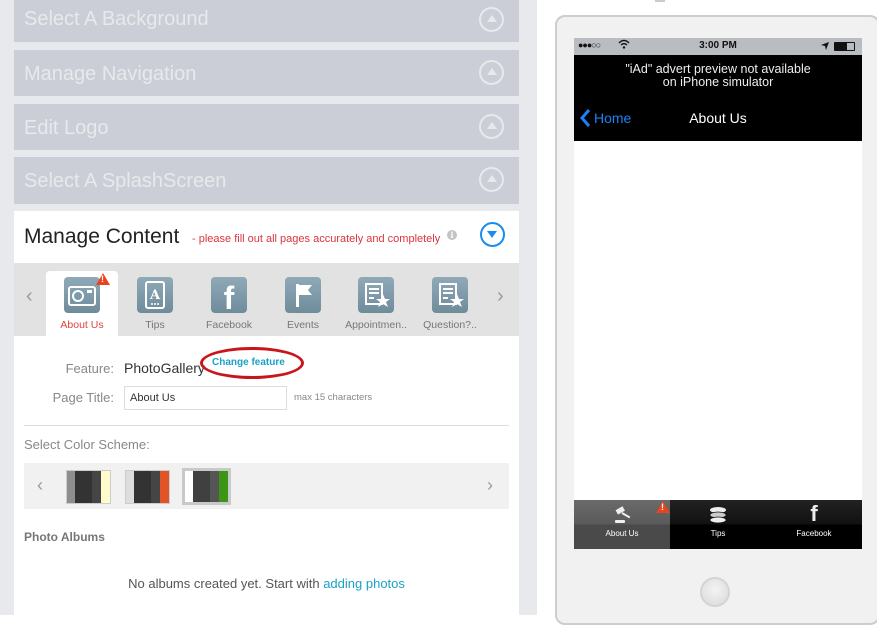  I want to click on page-title-input, so click(205, 398).